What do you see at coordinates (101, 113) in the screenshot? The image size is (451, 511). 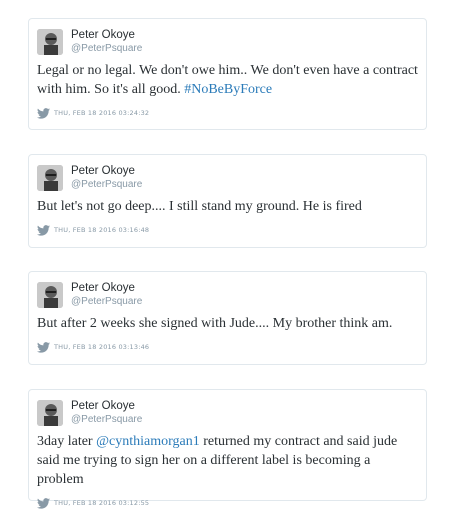 I see `tweet-timestamp: THU, FEB 18 2016 03:24:32` at bounding box center [101, 113].